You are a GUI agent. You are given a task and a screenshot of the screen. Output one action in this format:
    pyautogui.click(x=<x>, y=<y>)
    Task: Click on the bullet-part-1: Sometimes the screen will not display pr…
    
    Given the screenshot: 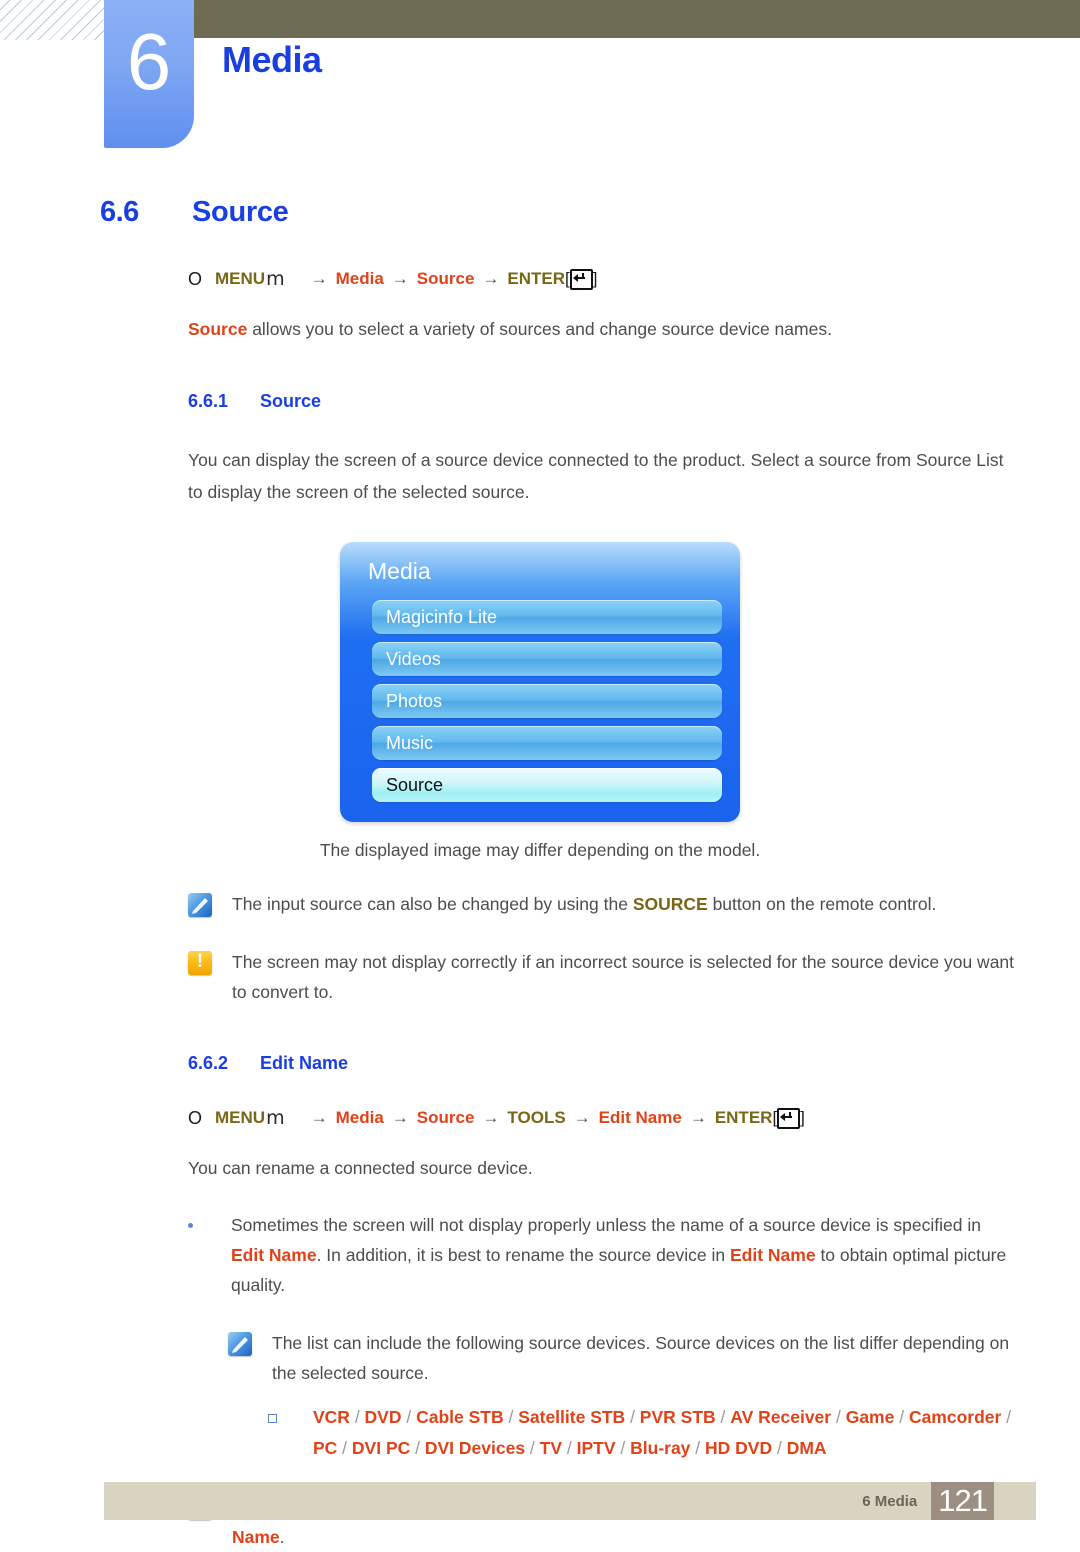 What is the action you would take?
    pyautogui.click(x=606, y=1225)
    